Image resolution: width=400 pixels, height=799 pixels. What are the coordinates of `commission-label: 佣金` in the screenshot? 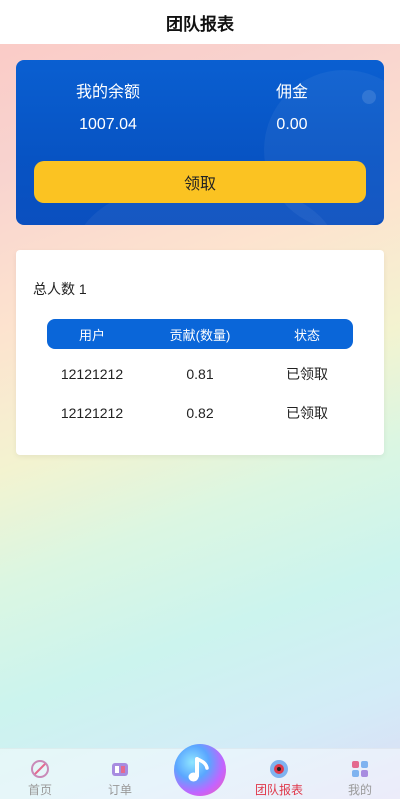 It's located at (291, 92).